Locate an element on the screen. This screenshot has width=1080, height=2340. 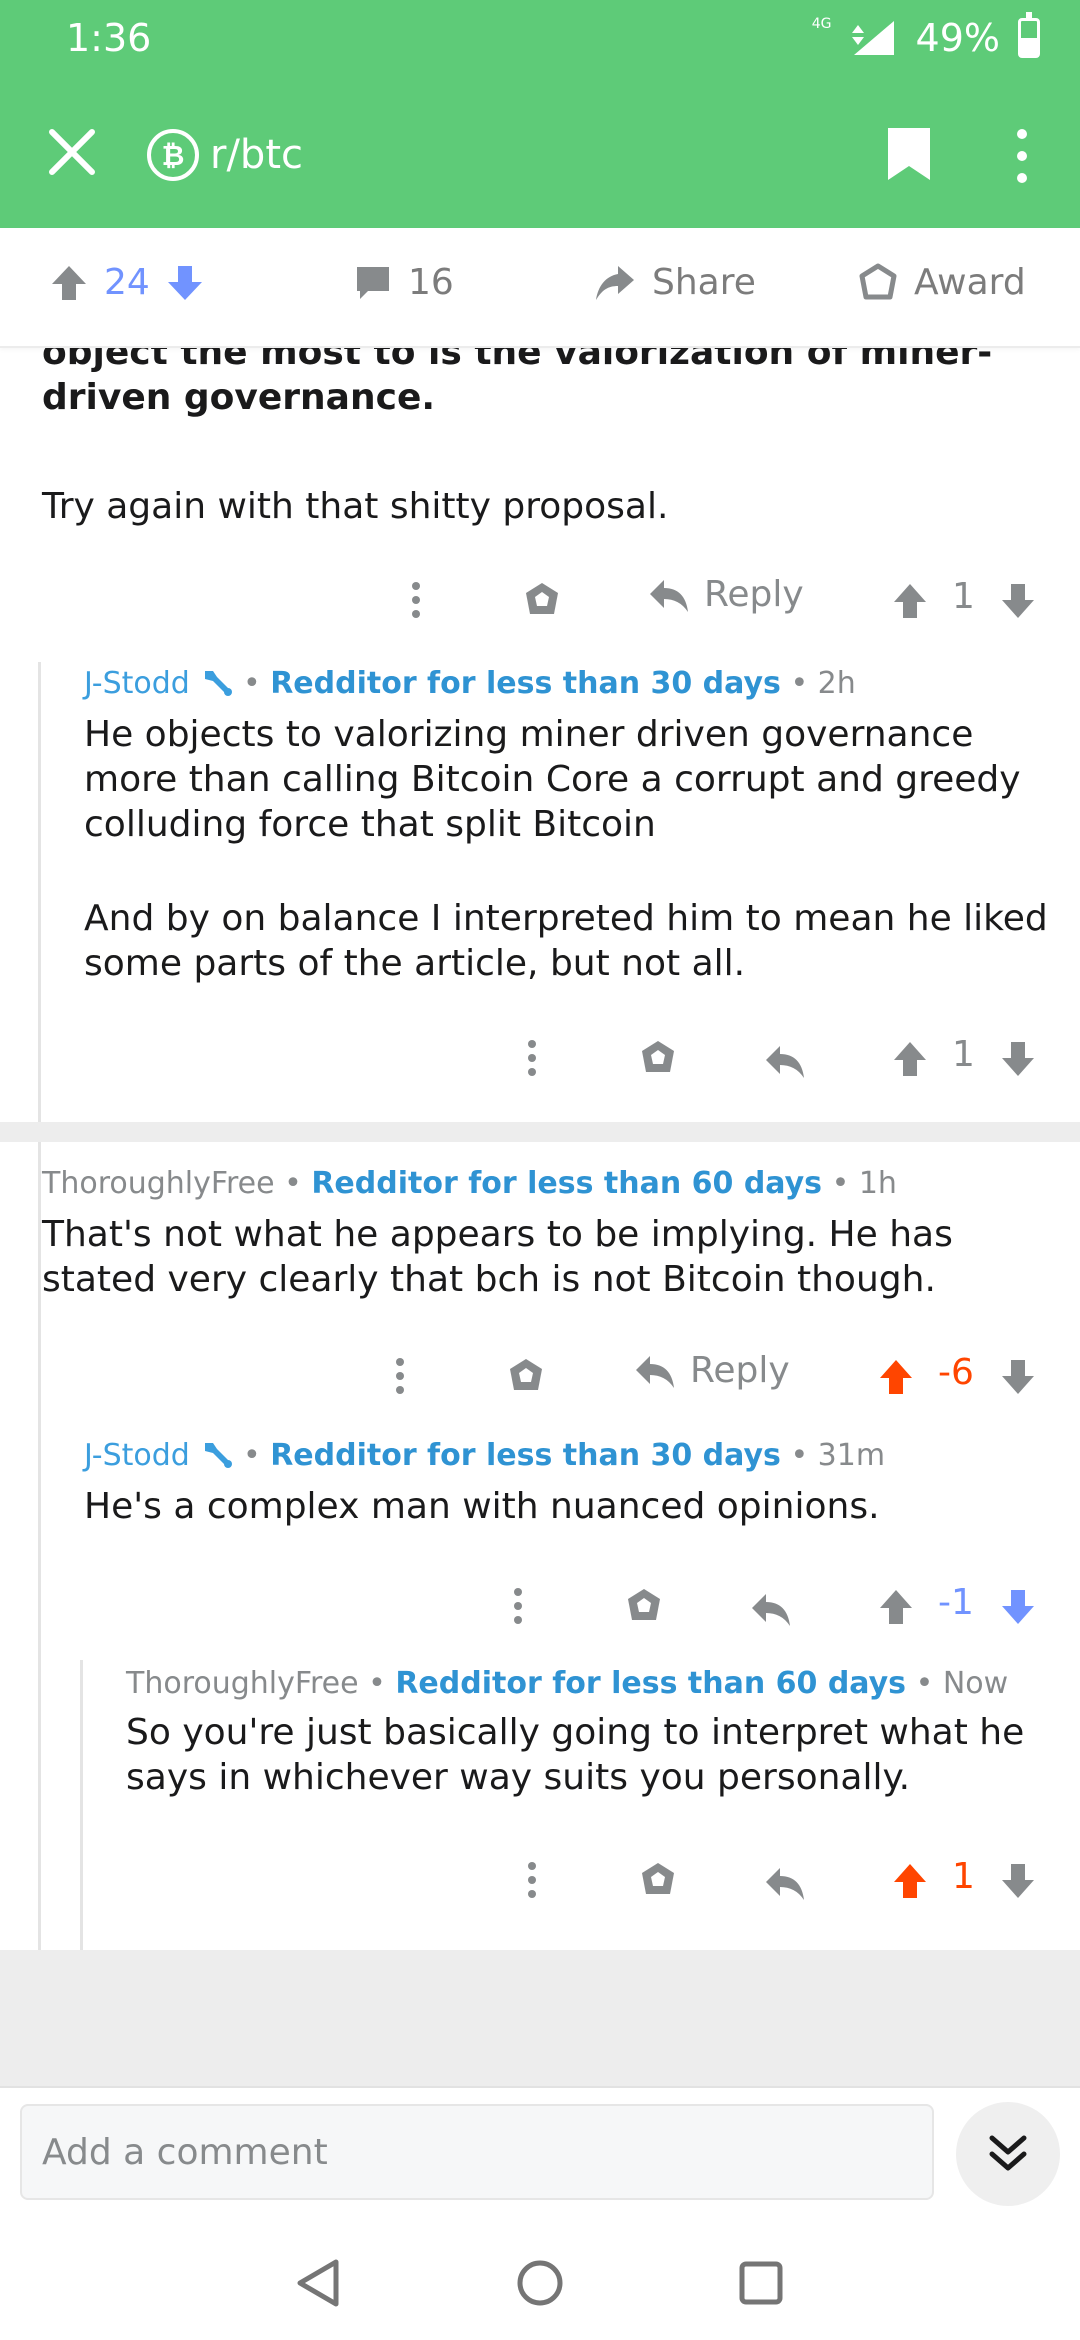
comment-age: 1h is located at coordinates (877, 1183).